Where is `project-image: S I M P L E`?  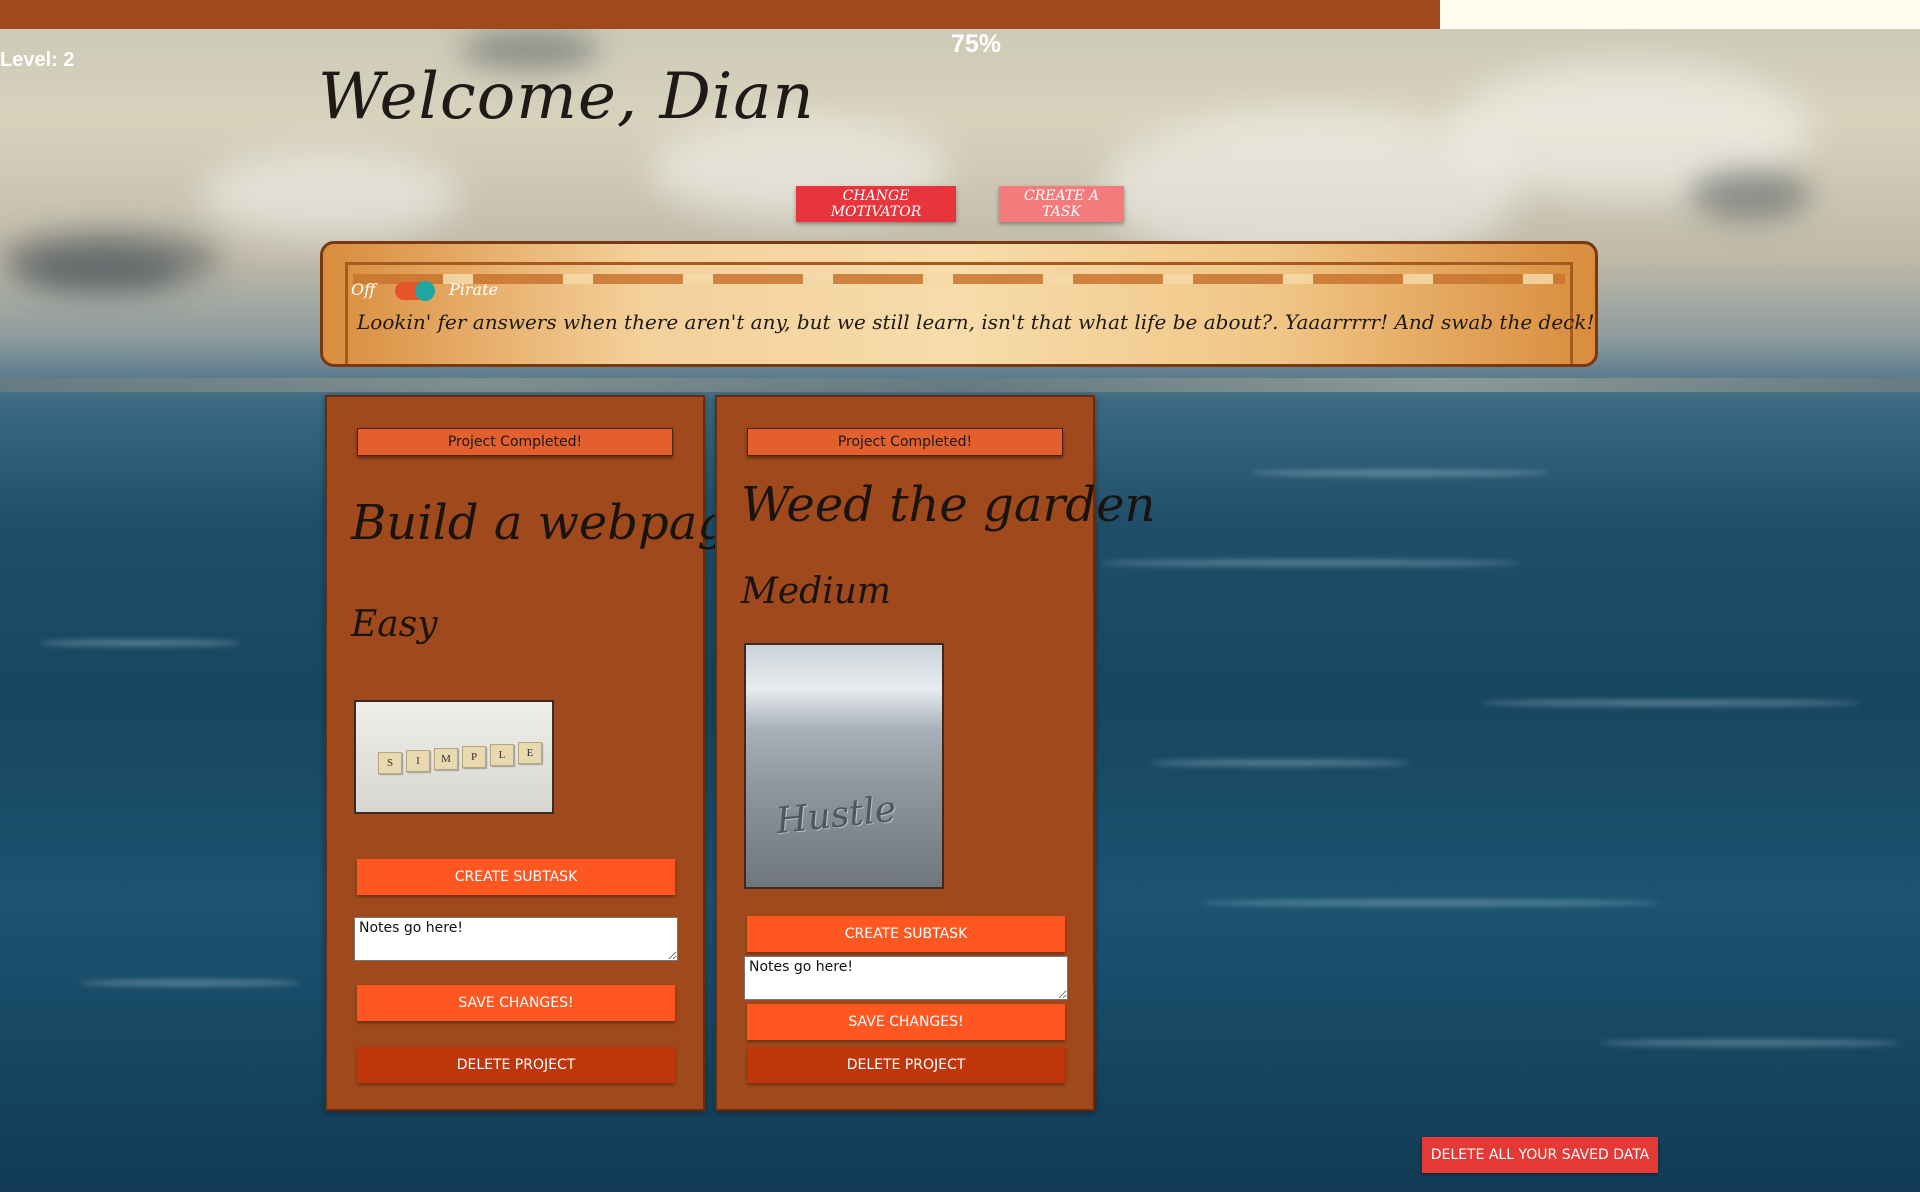
project-image: S I M P L E is located at coordinates (454, 757).